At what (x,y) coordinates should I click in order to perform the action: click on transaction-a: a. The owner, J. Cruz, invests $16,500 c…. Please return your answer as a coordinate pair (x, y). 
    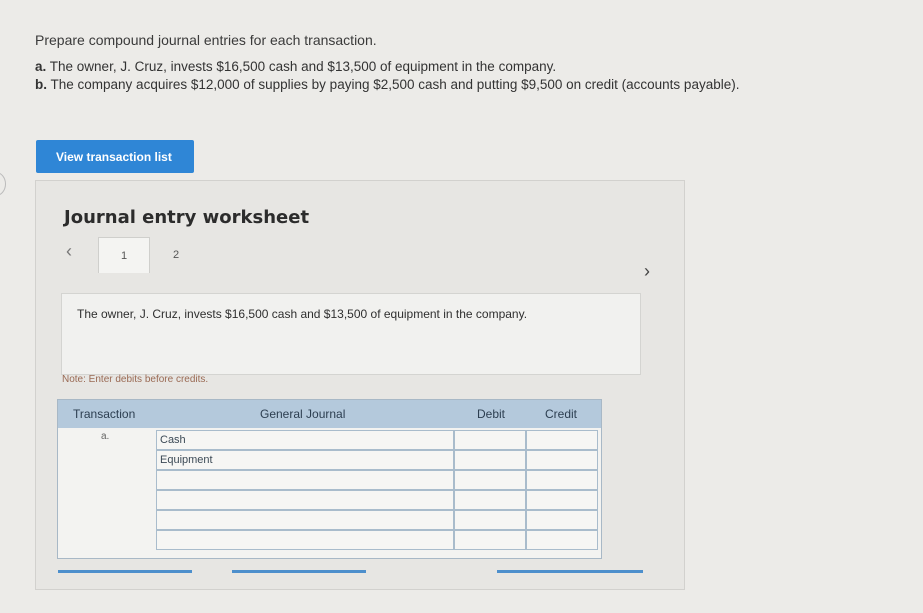
    Looking at the image, I should click on (387, 67).